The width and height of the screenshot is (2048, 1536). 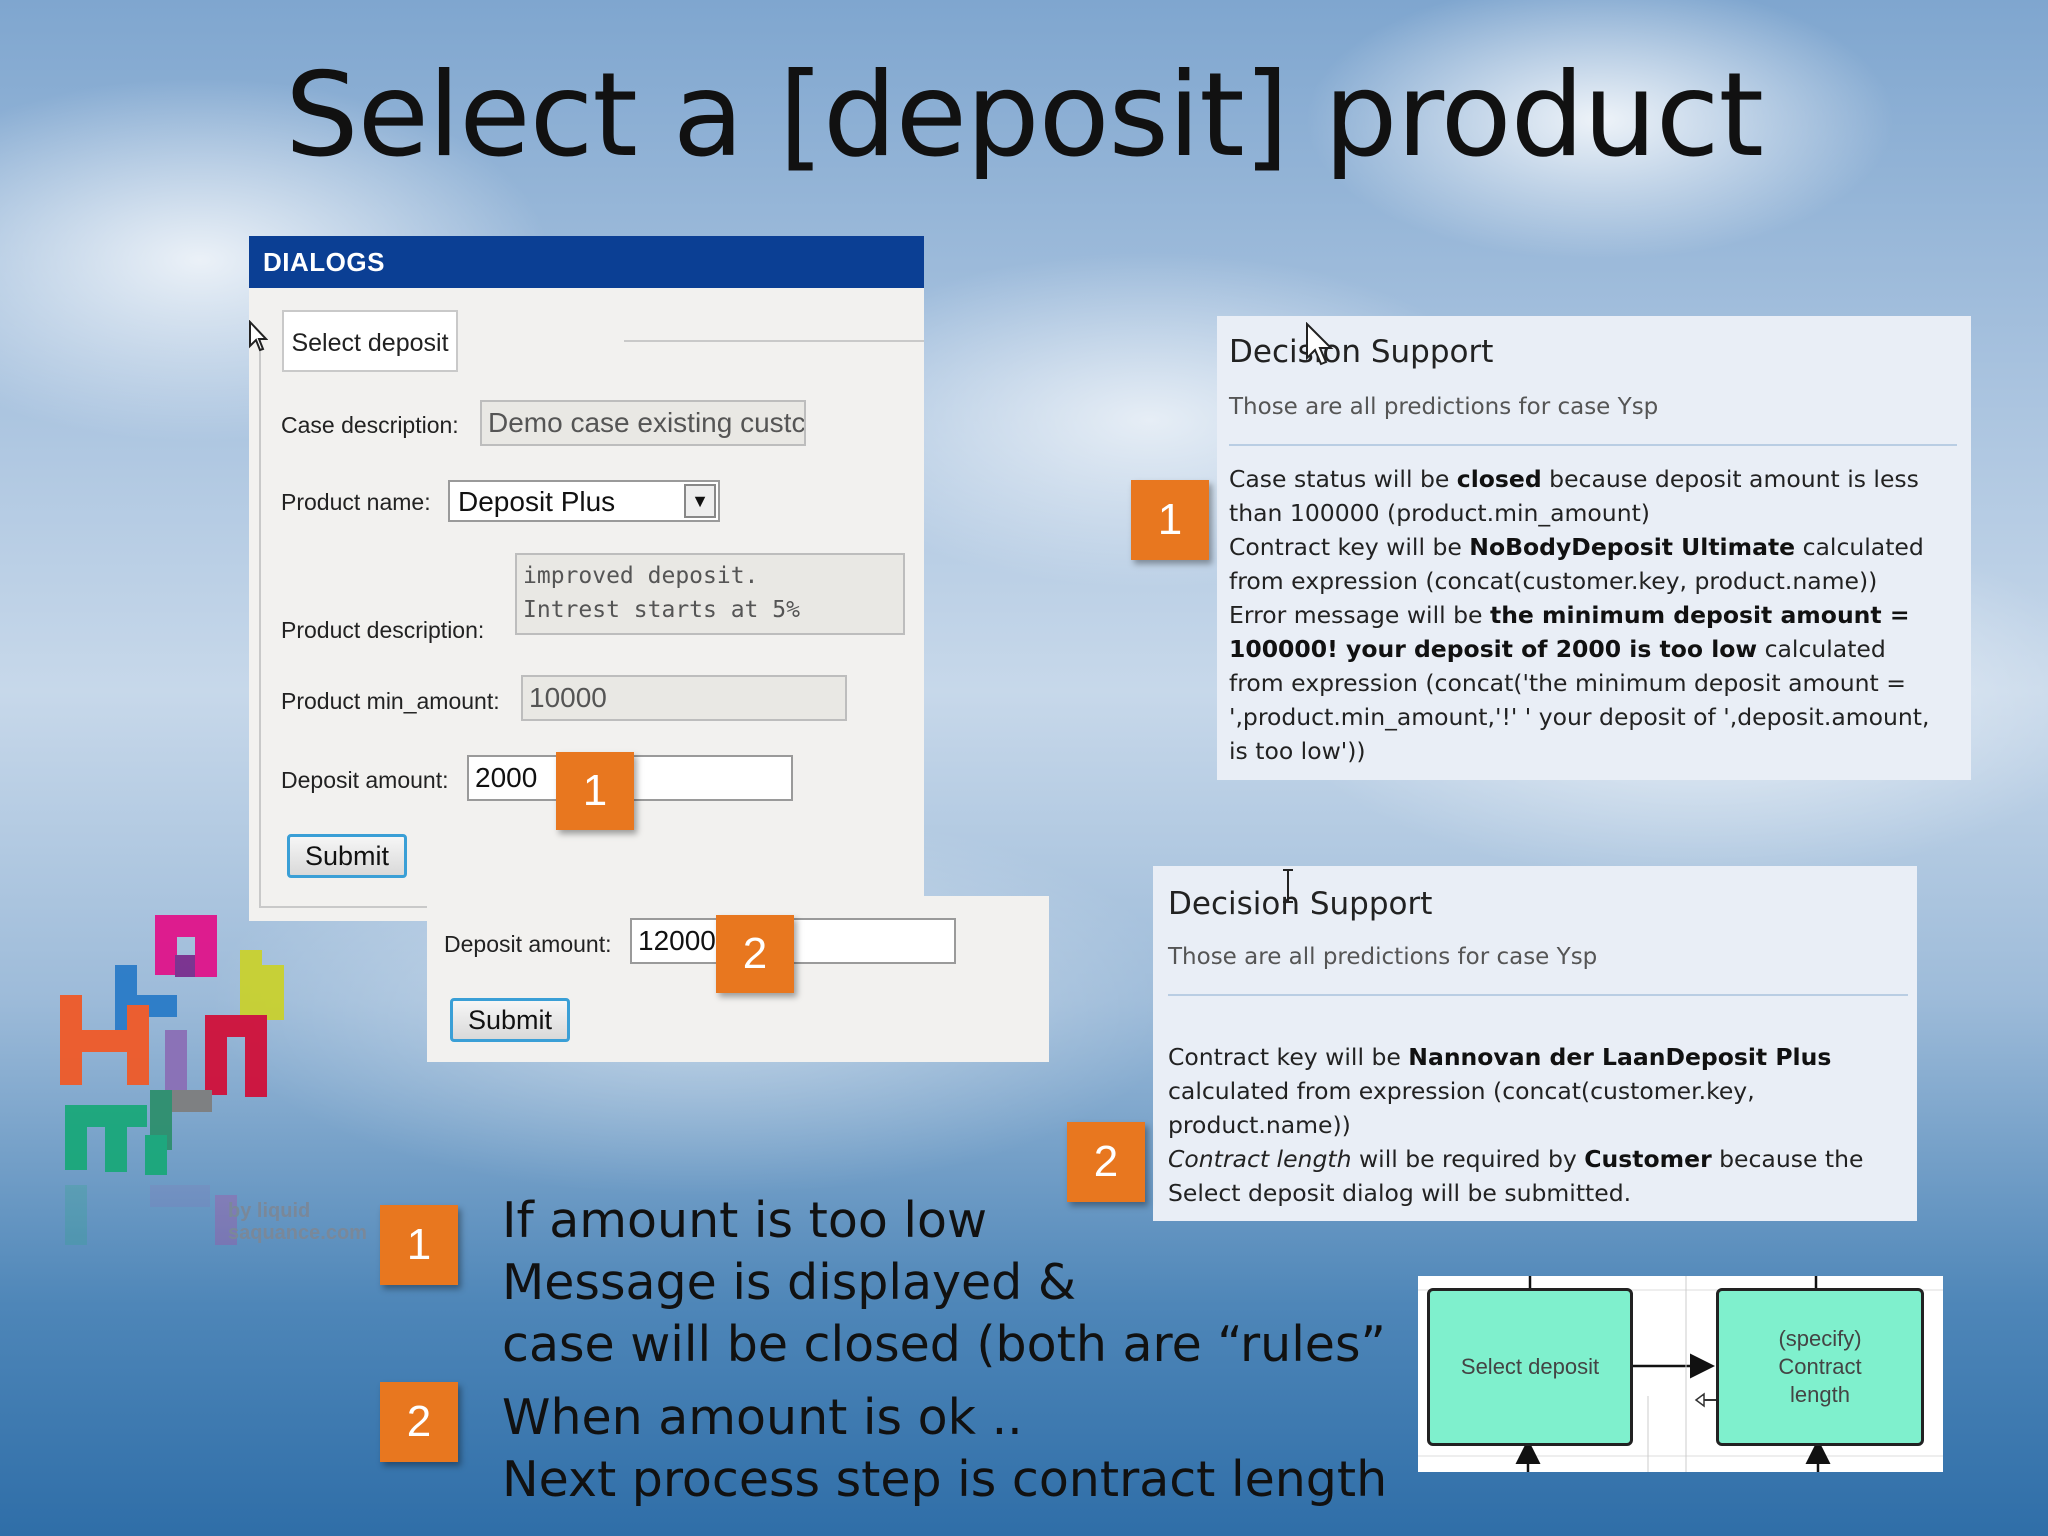 What do you see at coordinates (370, 341) in the screenshot?
I see `tab-select-deposit: Select deposit` at bounding box center [370, 341].